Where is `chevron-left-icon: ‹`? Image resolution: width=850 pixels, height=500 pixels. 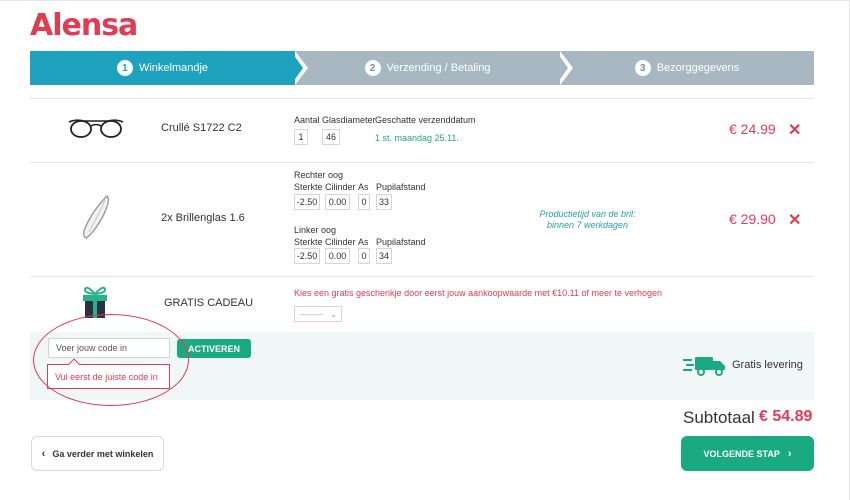
chevron-left-icon: ‹ is located at coordinates (43, 453).